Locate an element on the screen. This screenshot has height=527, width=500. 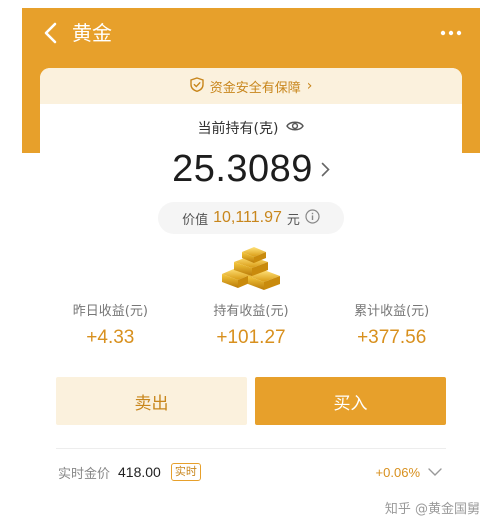
action-buttons: 卖出 买入 is located at coordinates (251, 401).